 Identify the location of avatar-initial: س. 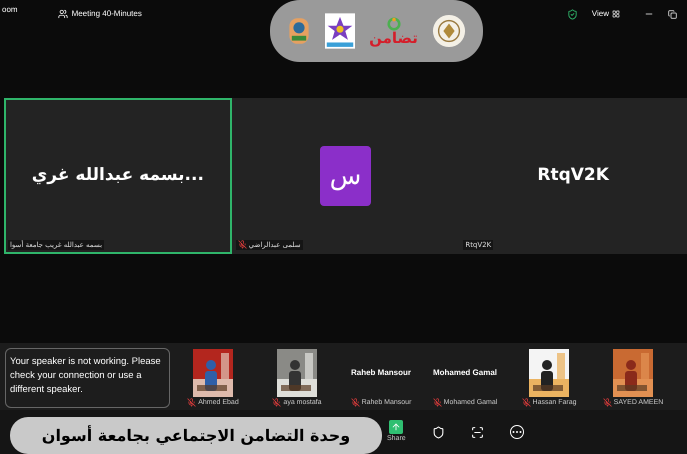
(346, 176).